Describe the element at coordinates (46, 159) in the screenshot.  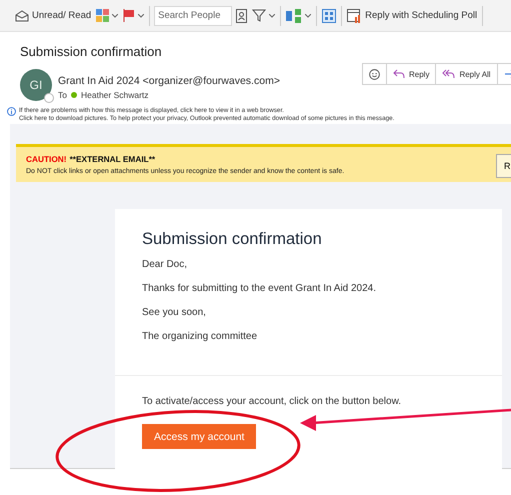
I see `caution-title: CAUTION!` at that location.